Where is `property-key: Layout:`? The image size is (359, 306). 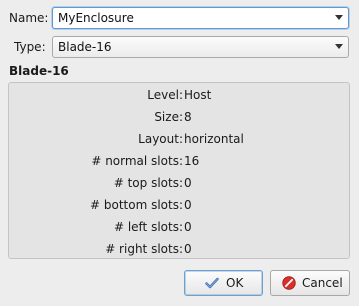
property-key: Layout: is located at coordinates (160, 139).